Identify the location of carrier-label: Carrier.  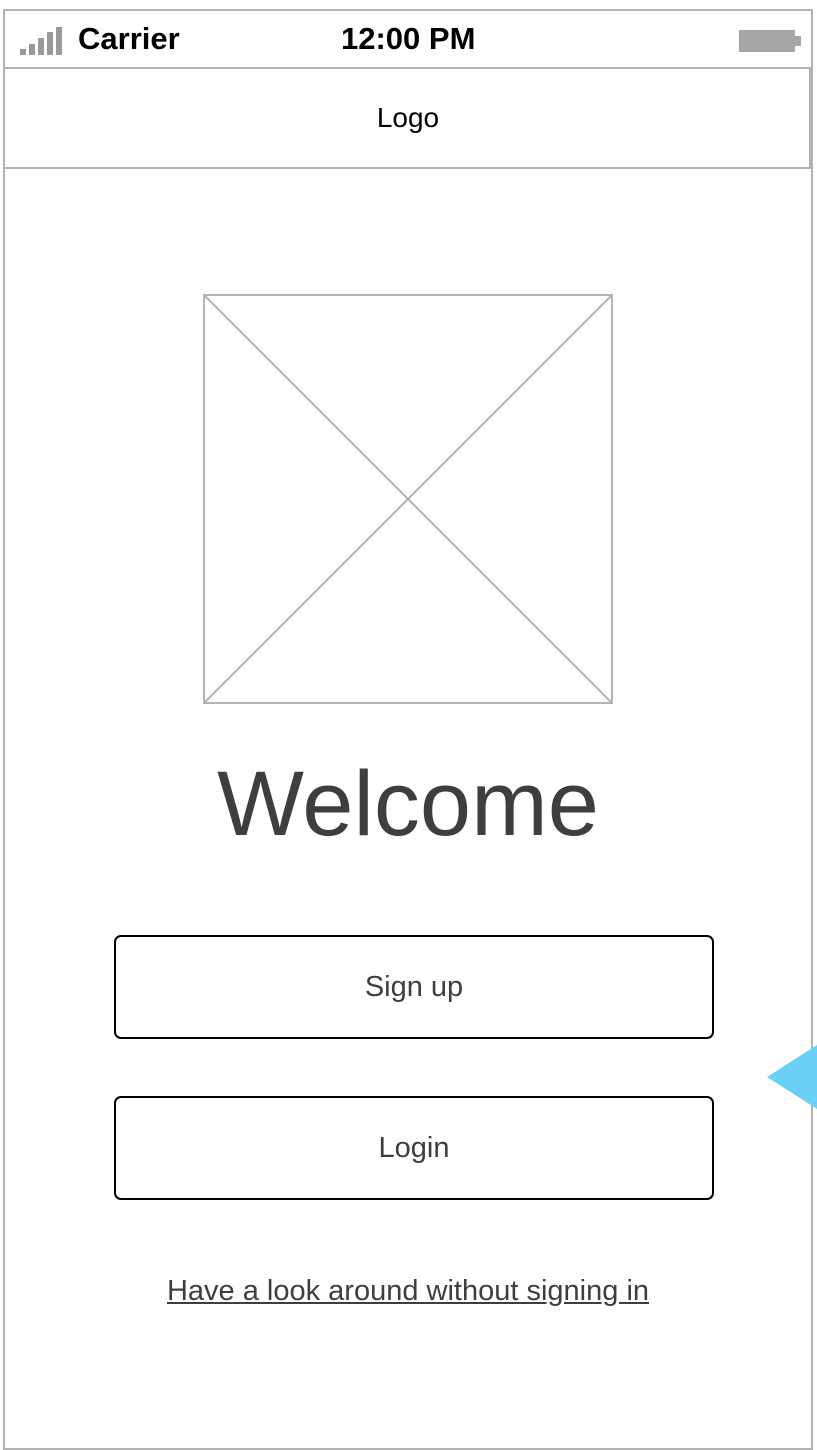
(129, 38).